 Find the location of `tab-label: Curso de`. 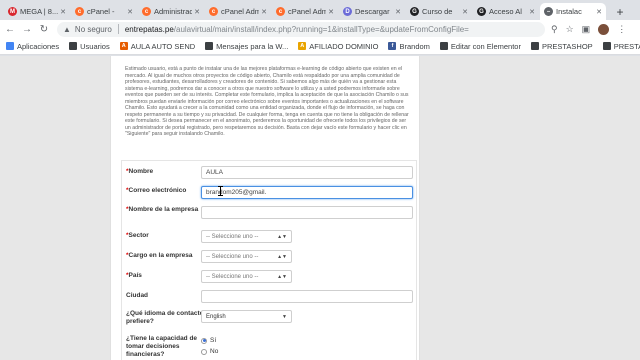

tab-label: Curso de is located at coordinates (437, 11).